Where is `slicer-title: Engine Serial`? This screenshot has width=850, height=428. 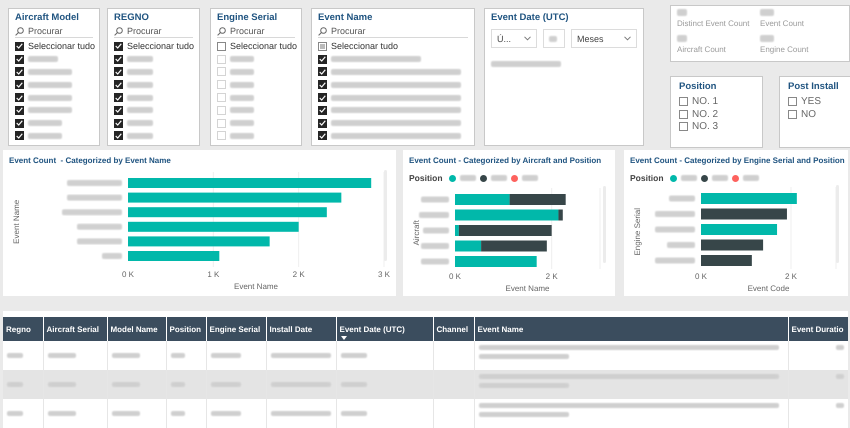 slicer-title: Engine Serial is located at coordinates (247, 17).